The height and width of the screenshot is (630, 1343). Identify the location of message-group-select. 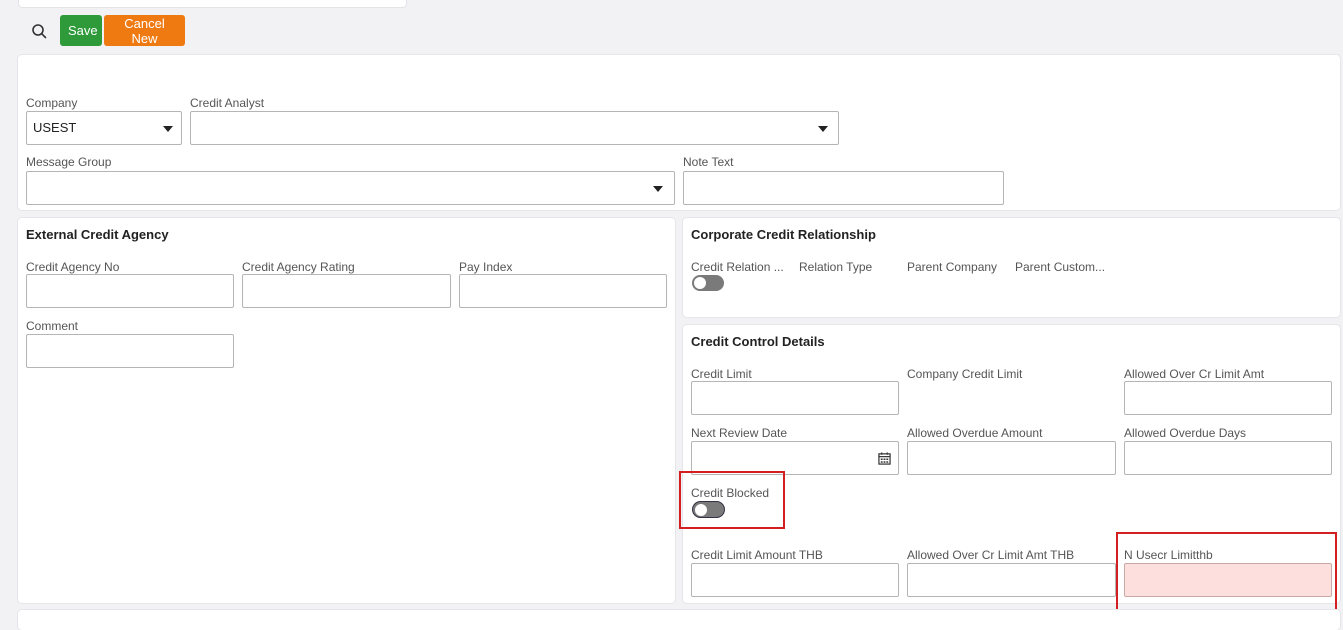
(350, 188).